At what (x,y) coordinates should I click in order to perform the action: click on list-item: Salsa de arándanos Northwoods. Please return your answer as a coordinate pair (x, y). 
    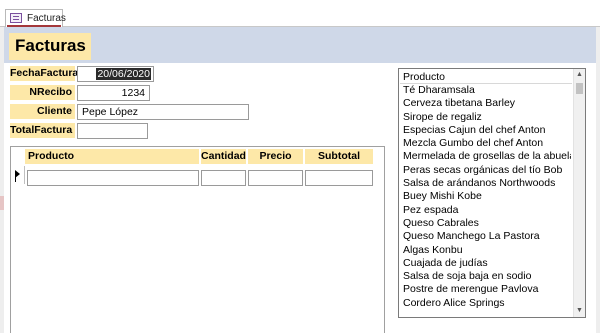
    Looking at the image, I should click on (487, 183).